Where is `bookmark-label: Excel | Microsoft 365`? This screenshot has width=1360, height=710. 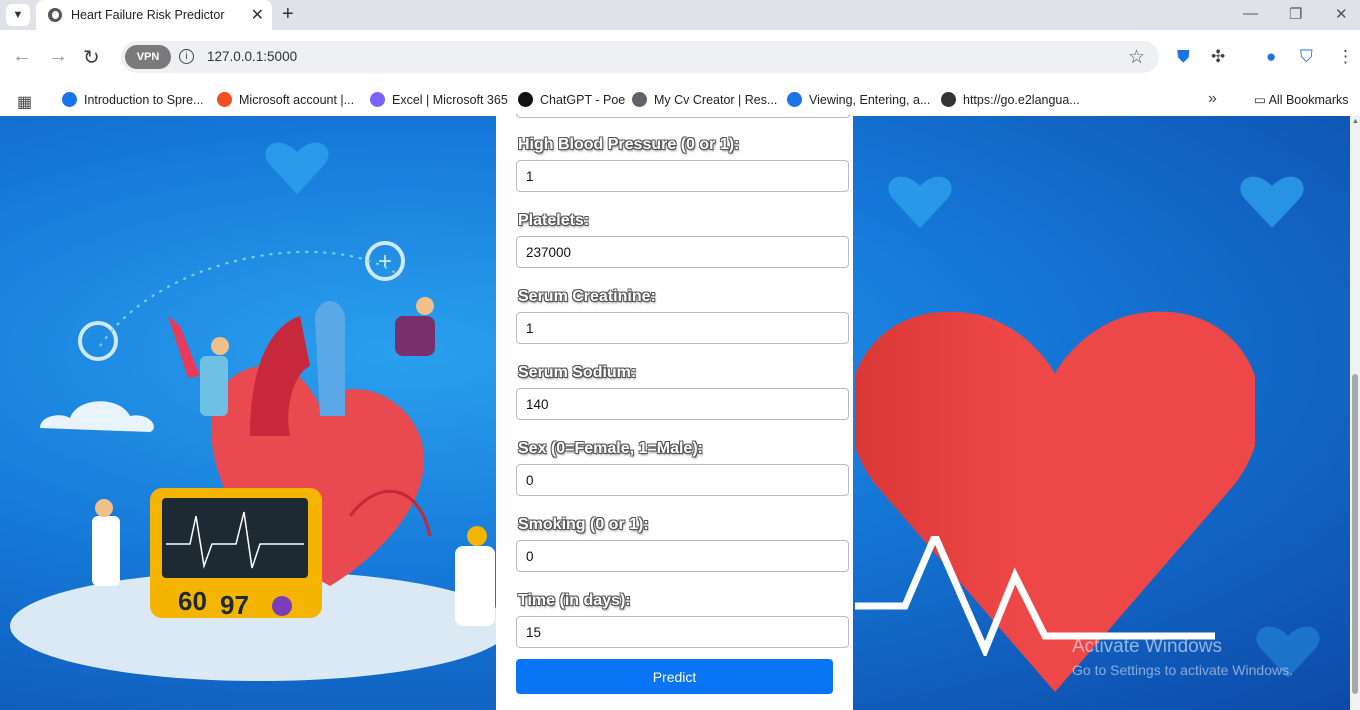
bookmark-label: Excel | Microsoft 365 is located at coordinates (450, 99).